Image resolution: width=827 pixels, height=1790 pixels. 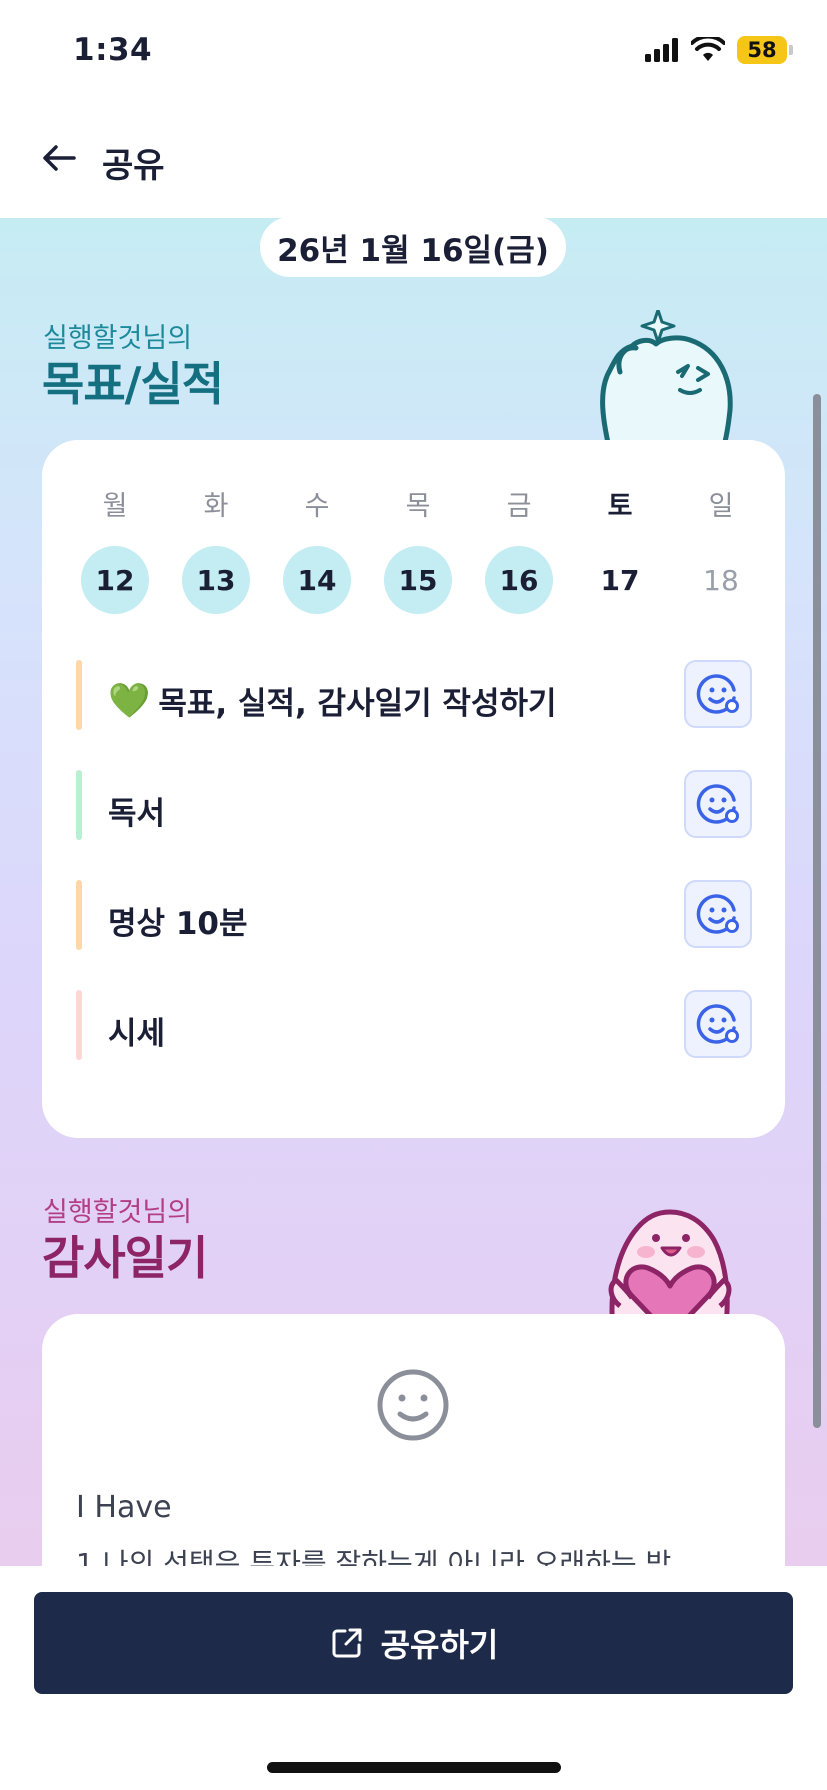 I want to click on day-15: 15, so click(x=418, y=580).